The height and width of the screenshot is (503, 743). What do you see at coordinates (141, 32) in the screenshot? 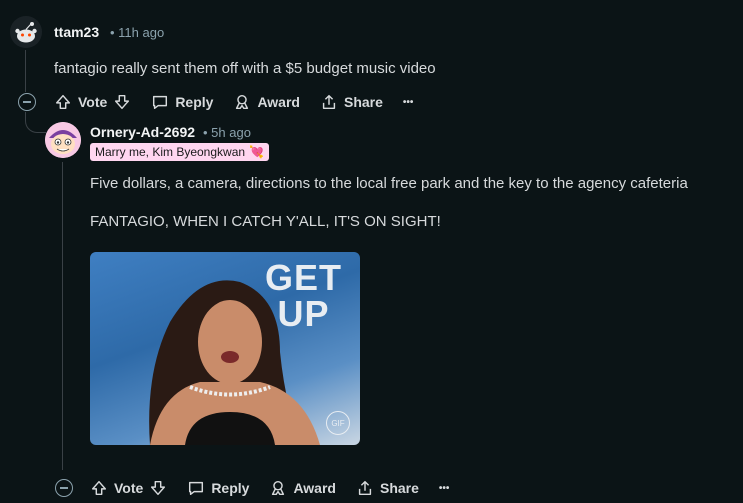
I see `time-text: 11h ago` at bounding box center [141, 32].